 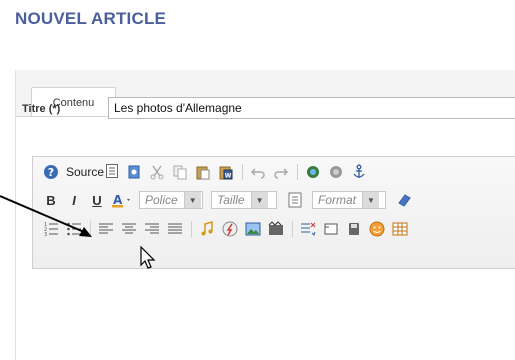 I want to click on annotation-arrow, so click(x=46, y=216).